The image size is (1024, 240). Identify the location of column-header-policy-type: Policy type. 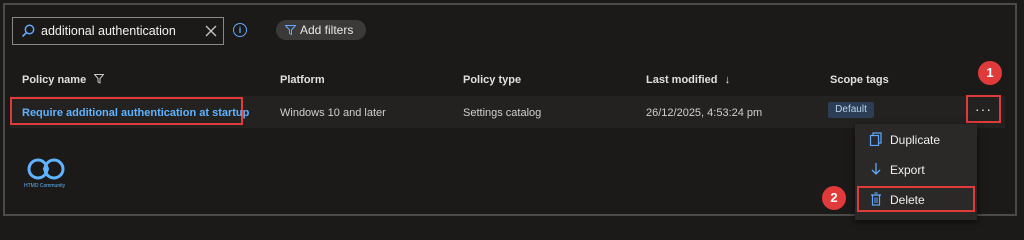
(492, 80).